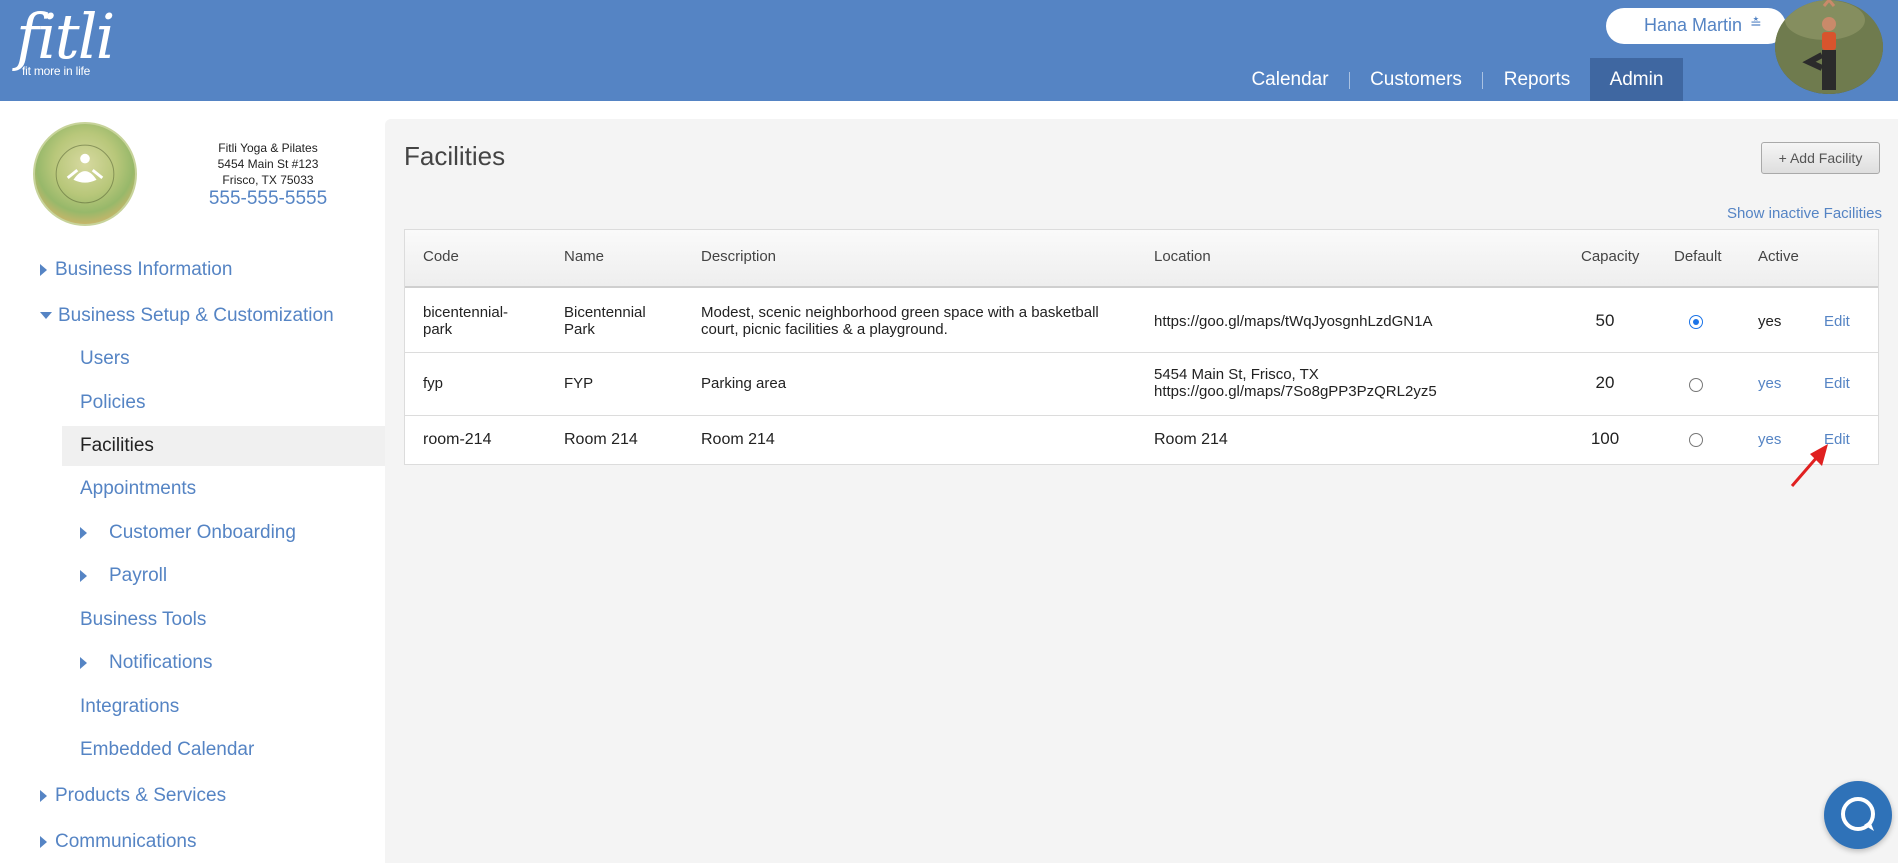 The image size is (1898, 863). Describe the element at coordinates (1236, 374) in the screenshot. I see `location-line: 5454 Main St, Frisco, TX` at that location.